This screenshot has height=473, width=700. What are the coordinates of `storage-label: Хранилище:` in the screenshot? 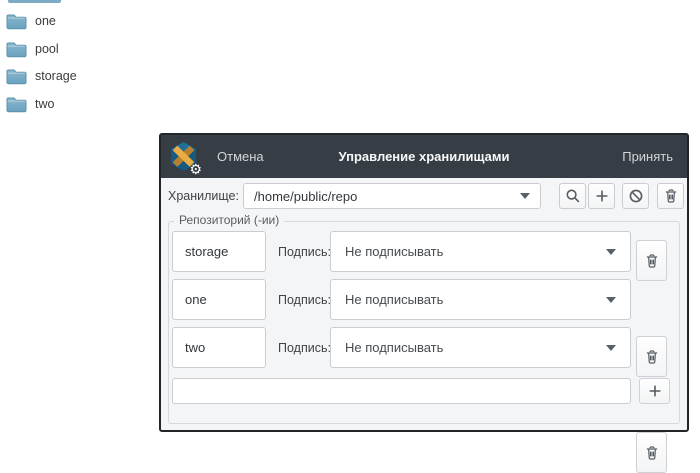 It's located at (203, 196).